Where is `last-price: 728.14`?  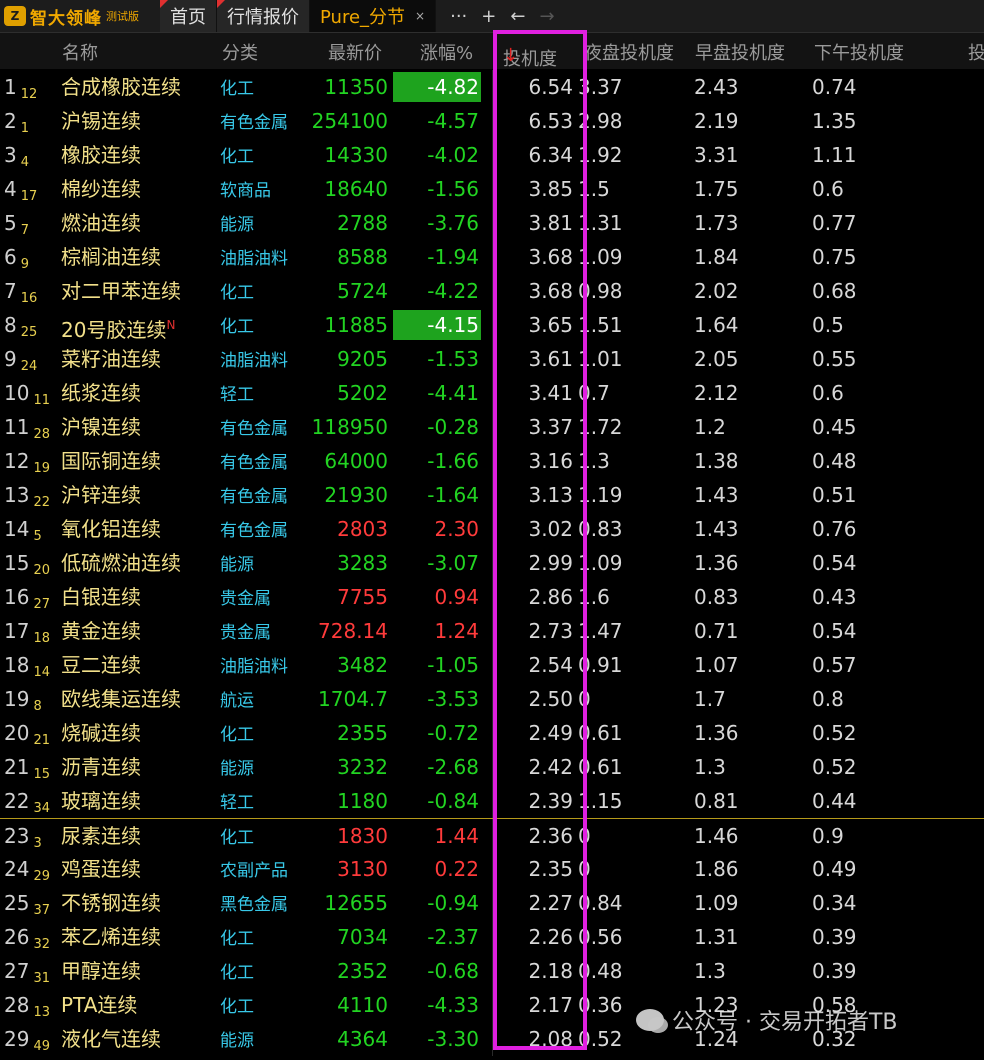
last-price: 728.14 is located at coordinates (353, 631).